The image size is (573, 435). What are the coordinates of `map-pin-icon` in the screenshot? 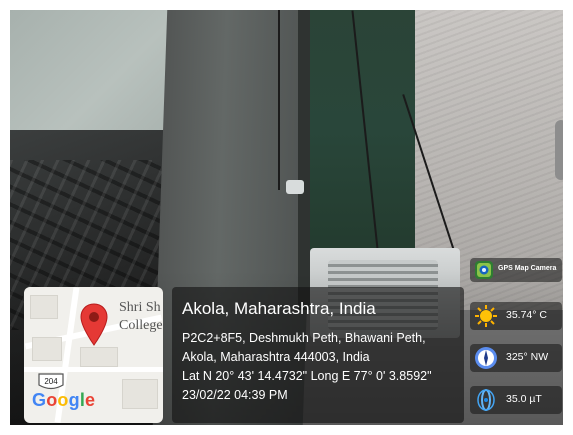 It's located at (94, 324).